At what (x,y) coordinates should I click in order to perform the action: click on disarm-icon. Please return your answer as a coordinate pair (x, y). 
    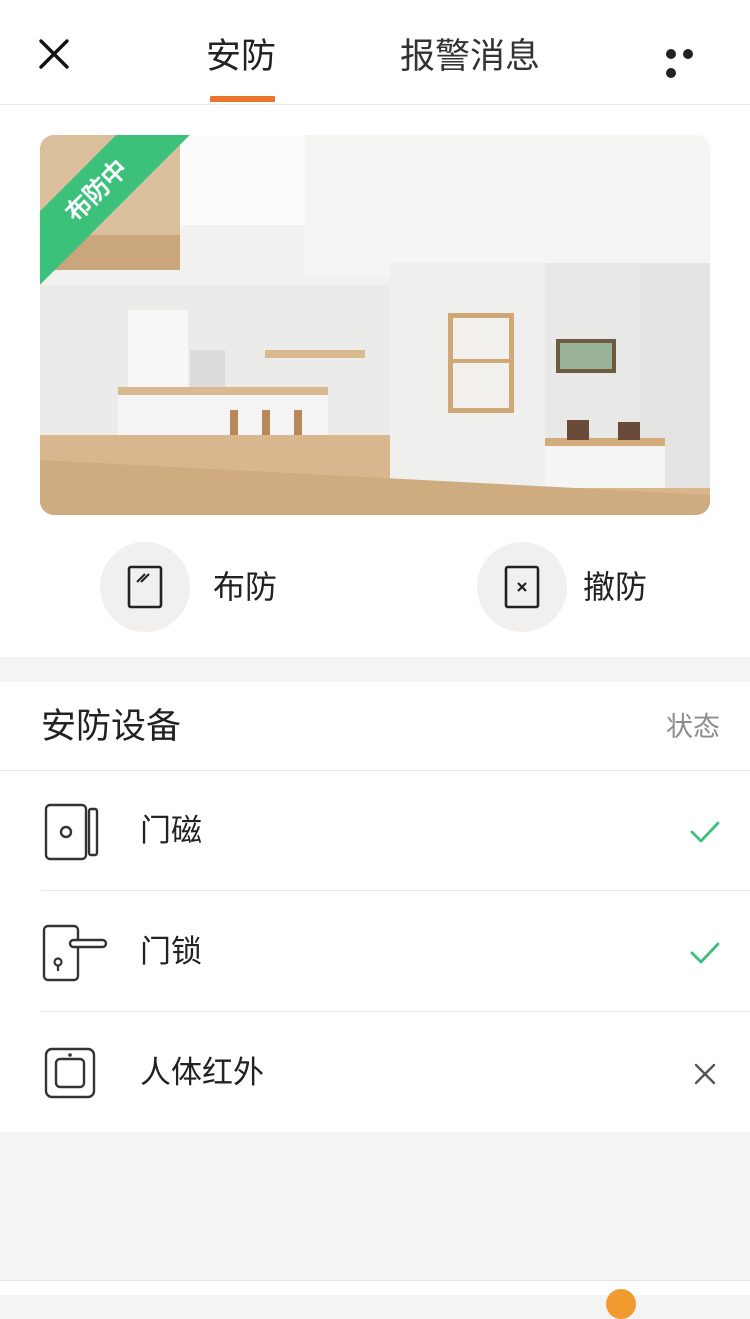
    Looking at the image, I should click on (522, 587).